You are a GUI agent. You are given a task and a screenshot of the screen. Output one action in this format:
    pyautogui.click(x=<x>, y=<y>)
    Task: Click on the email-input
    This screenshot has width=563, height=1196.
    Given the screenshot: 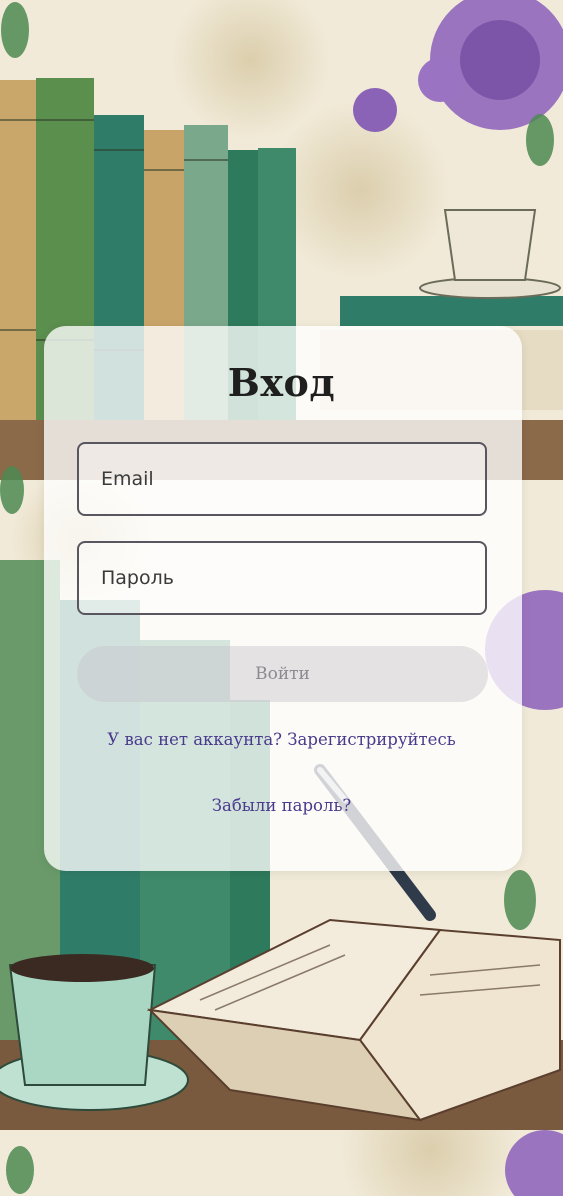 What is the action you would take?
    pyautogui.click(x=282, y=479)
    